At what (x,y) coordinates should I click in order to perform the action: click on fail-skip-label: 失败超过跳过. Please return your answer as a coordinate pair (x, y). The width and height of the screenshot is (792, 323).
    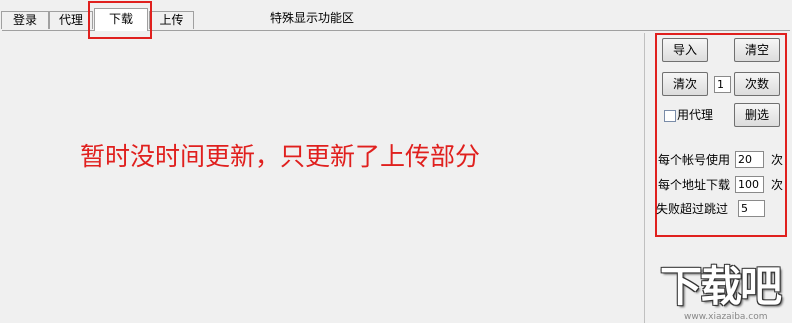
    Looking at the image, I should click on (692, 209).